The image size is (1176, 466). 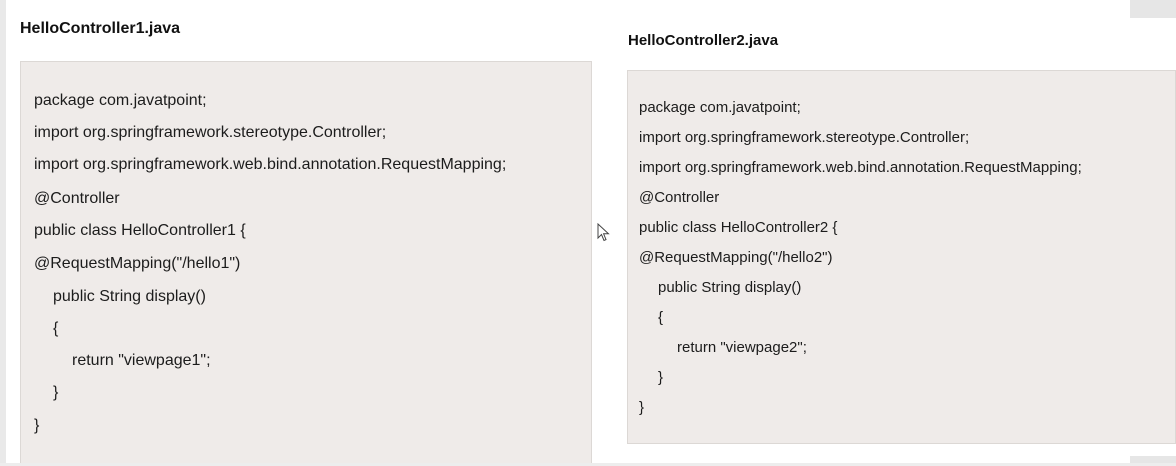 What do you see at coordinates (736, 257) in the screenshot?
I see `code-line: @RequestMapping("/hello2")` at bounding box center [736, 257].